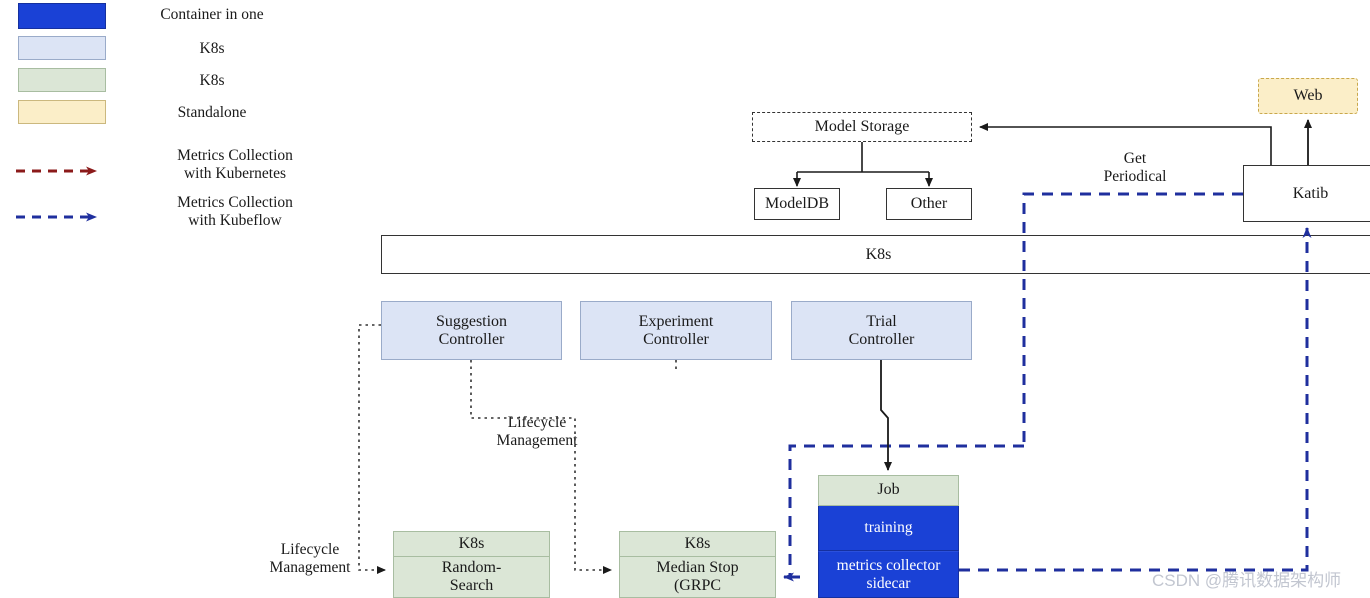 The image size is (1370, 598). I want to click on legend-label-k8s-green: K8s, so click(212, 80).